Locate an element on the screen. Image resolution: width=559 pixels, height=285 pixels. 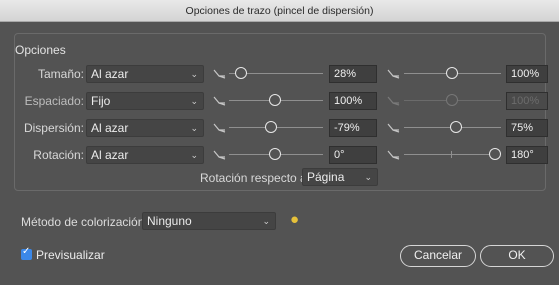
spacing-max-knob is located at coordinates (452, 100).